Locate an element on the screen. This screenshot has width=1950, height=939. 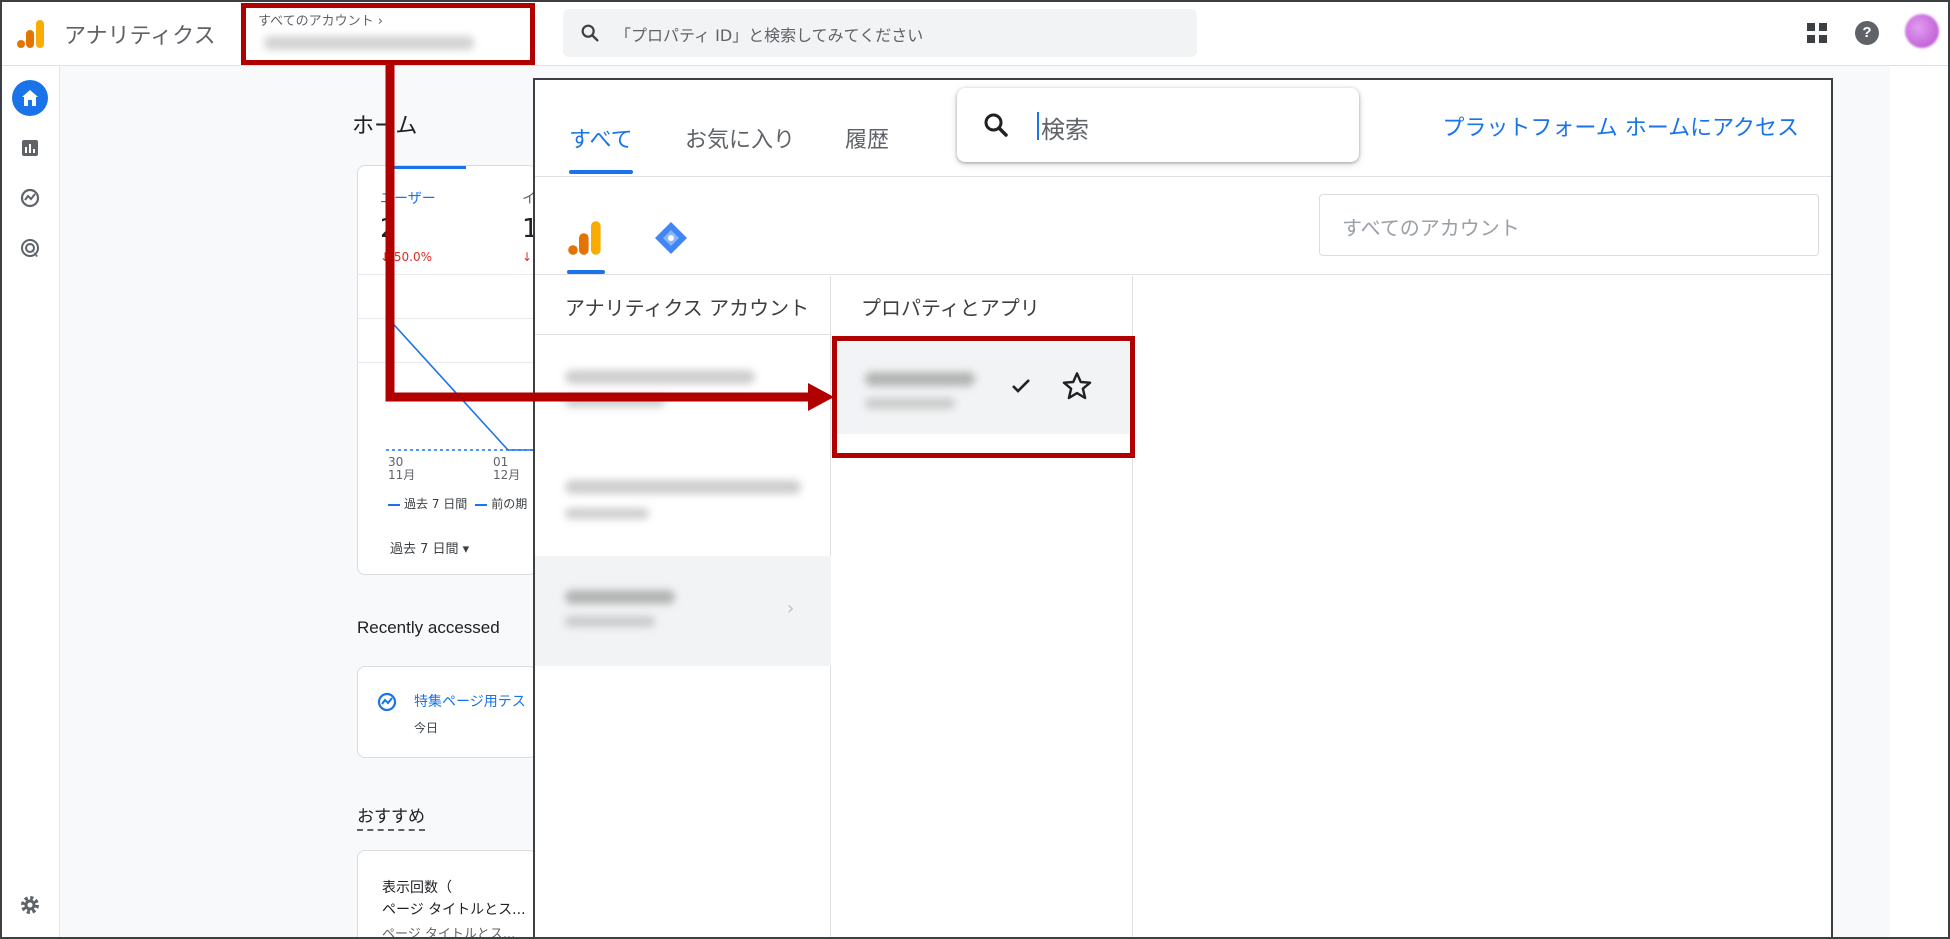
recent-item-name: 特集ページ用テス is located at coordinates (470, 701).